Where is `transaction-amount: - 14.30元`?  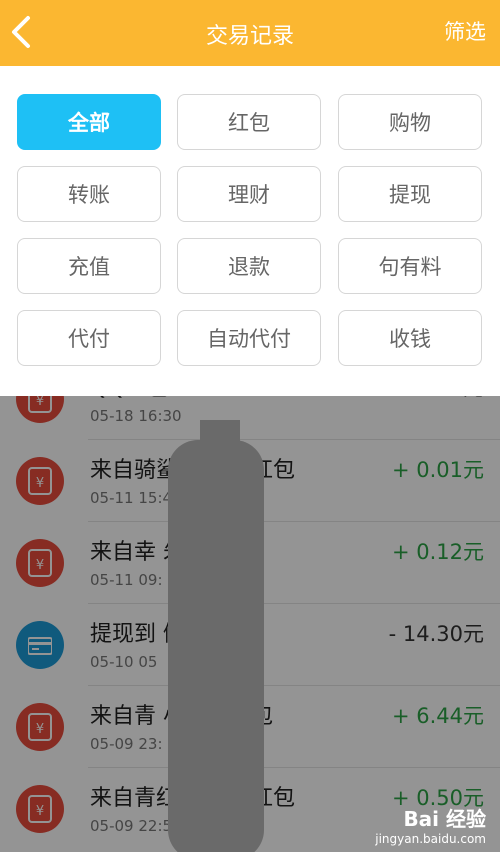
transaction-amount: - 14.30元 is located at coordinates (436, 634).